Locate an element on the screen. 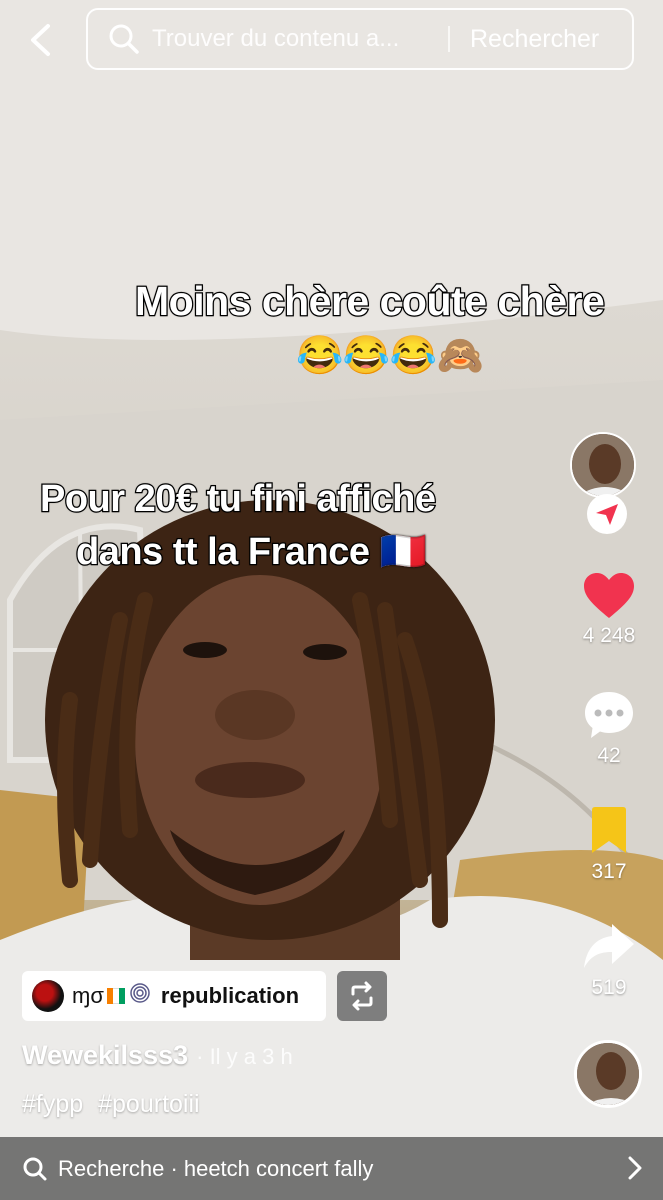 Image resolution: width=663 pixels, height=1200 pixels. hashtag: #fypp is located at coordinates (52, 1104).